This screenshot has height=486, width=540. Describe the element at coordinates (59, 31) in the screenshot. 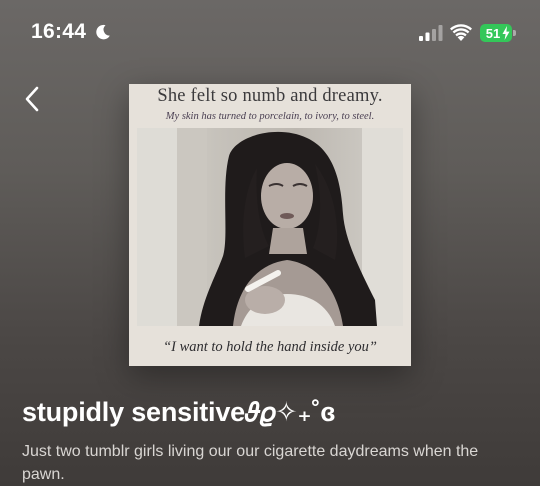

I see `status-time: 16:44` at that location.